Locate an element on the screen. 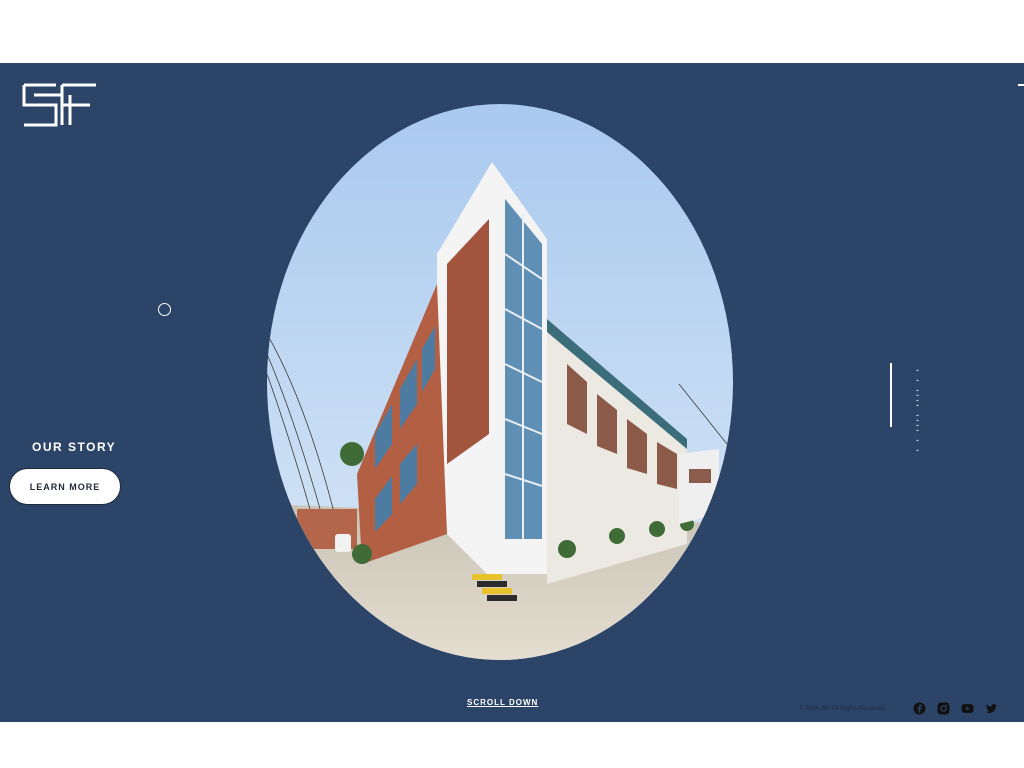 This screenshot has width=1024, height=768. scroll-down-link: SCROLL DOWN is located at coordinates (502, 702).